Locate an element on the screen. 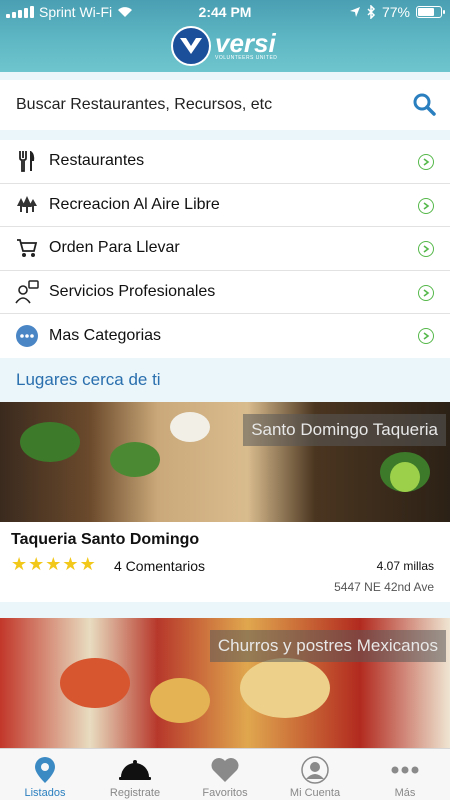  location-arrow-icon is located at coordinates (354, 12).